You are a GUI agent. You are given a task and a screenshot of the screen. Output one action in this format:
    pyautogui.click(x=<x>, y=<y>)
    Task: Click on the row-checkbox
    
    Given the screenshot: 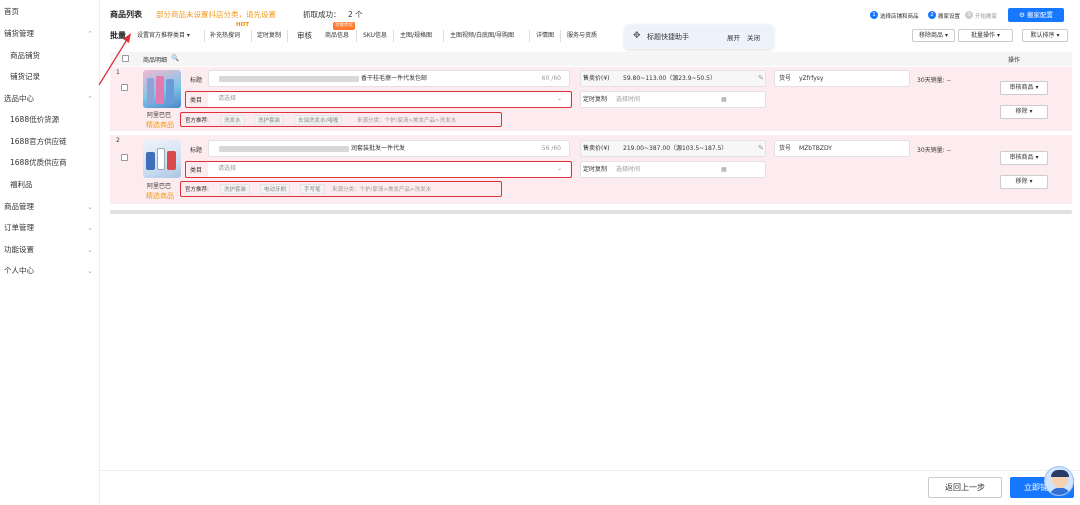 What is the action you would take?
    pyautogui.click(x=124, y=157)
    